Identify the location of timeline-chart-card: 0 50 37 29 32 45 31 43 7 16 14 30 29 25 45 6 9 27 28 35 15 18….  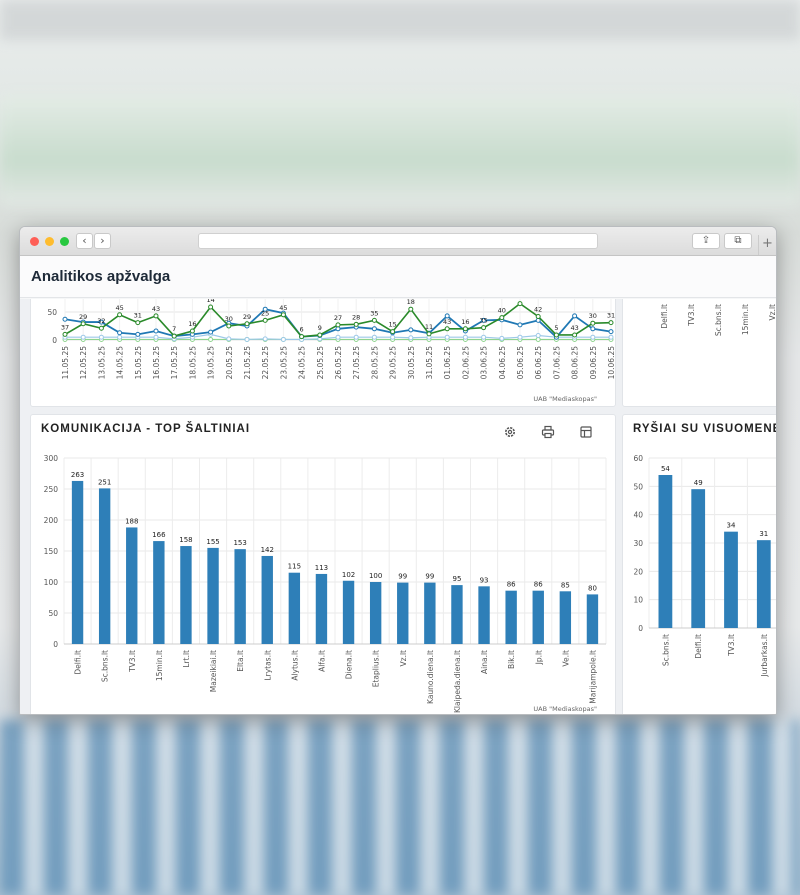
(323, 353).